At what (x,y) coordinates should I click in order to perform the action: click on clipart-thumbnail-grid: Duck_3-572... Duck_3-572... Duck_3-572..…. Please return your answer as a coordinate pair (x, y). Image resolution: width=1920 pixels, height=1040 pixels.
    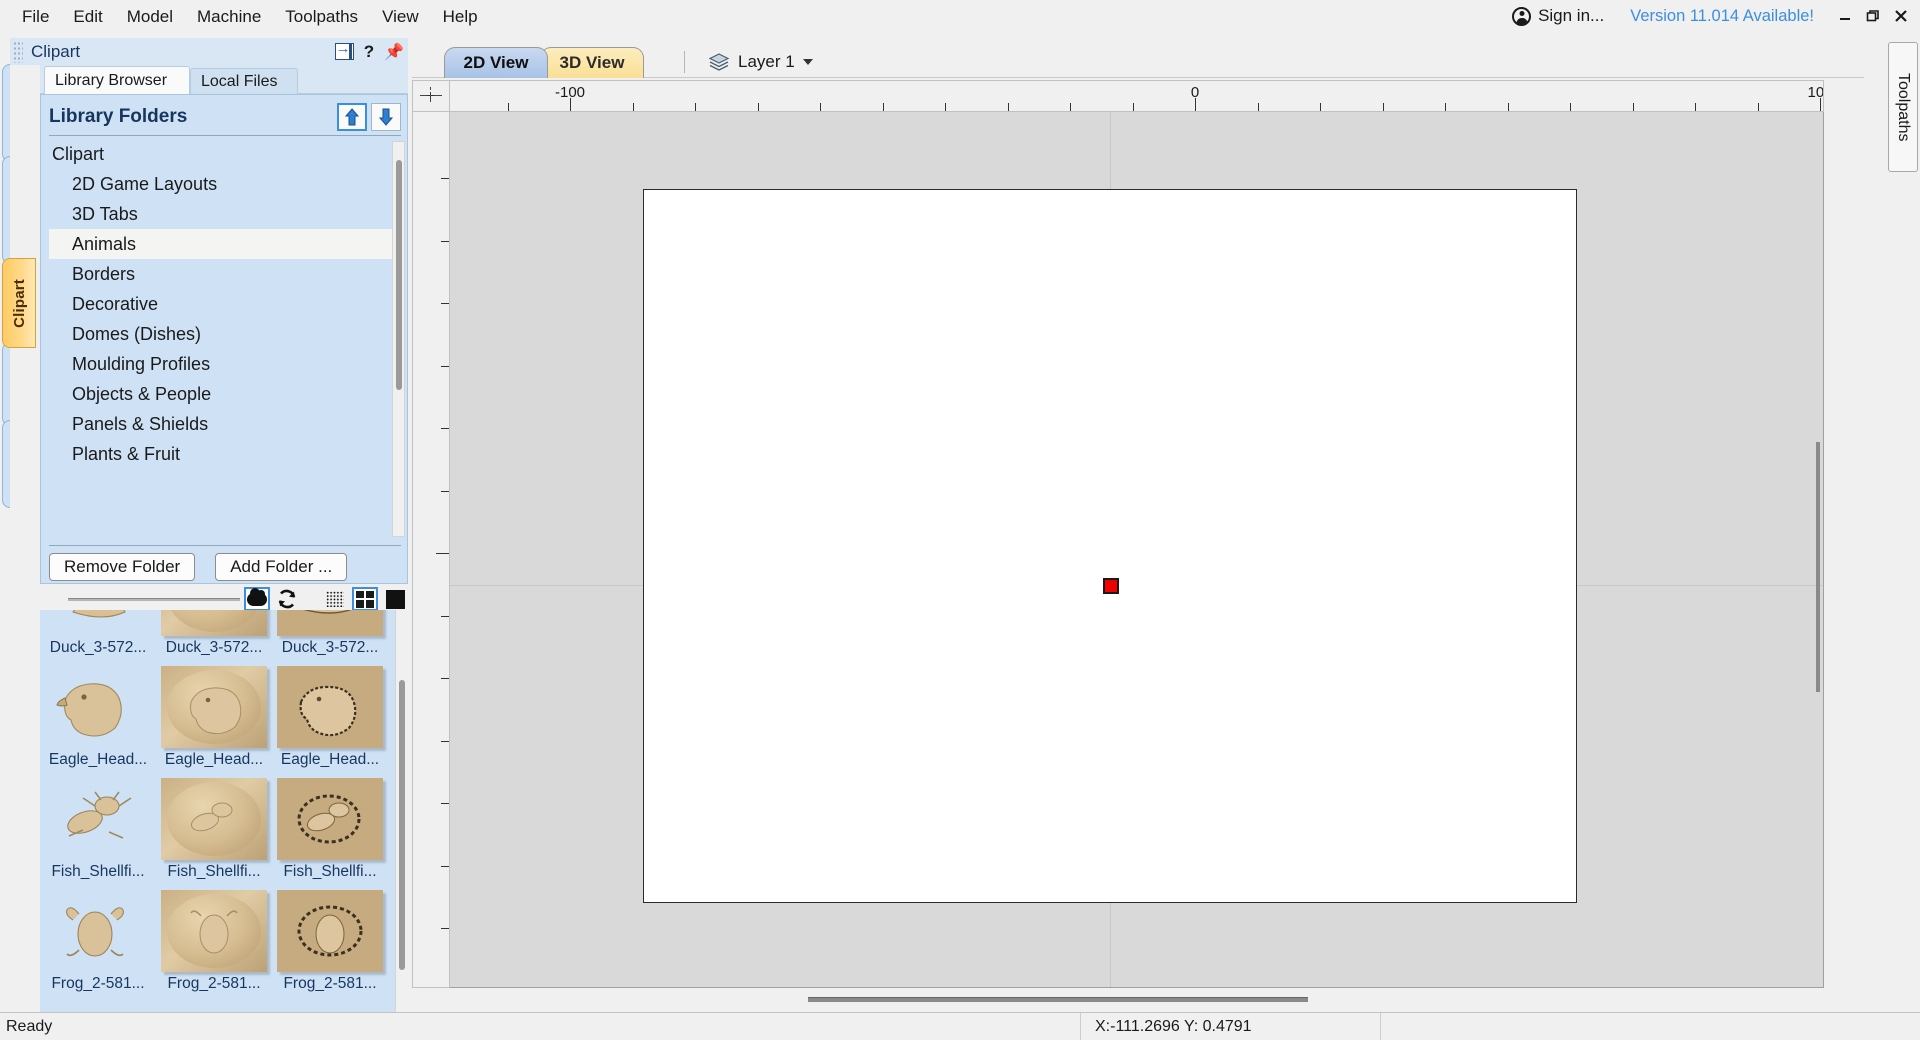
    Looking at the image, I should click on (224, 825).